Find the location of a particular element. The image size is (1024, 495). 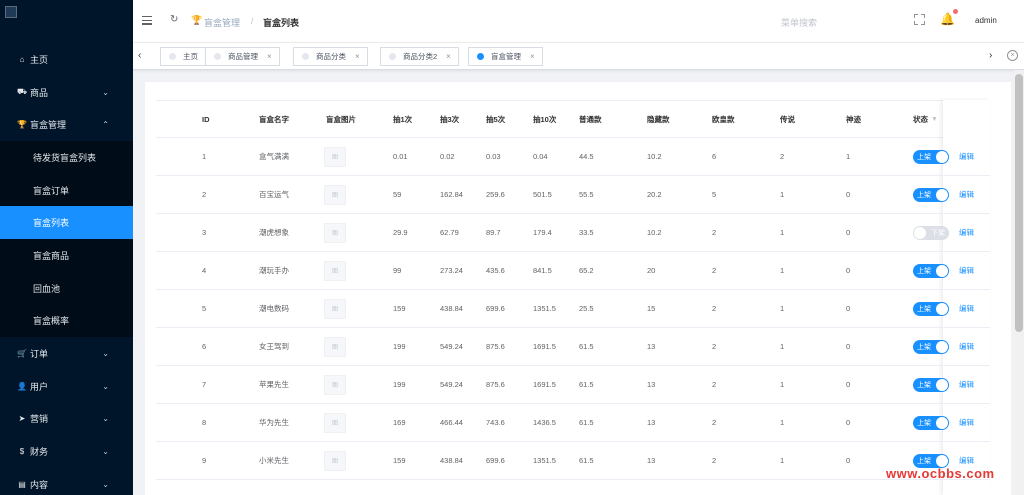

sidebar-item-items-1: ⛟ 商品 ⌄ is located at coordinates (66, 92).